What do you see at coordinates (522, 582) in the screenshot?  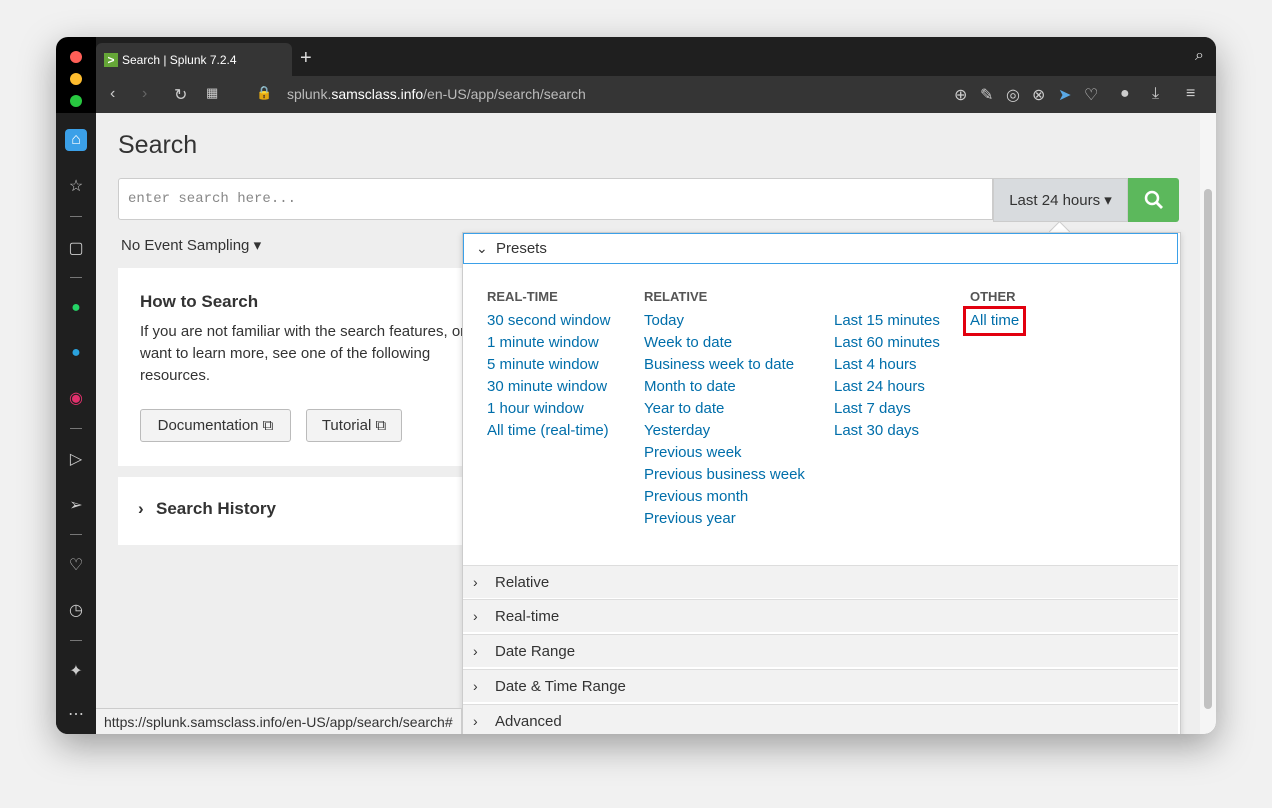 I see `section-label: Relative` at bounding box center [522, 582].